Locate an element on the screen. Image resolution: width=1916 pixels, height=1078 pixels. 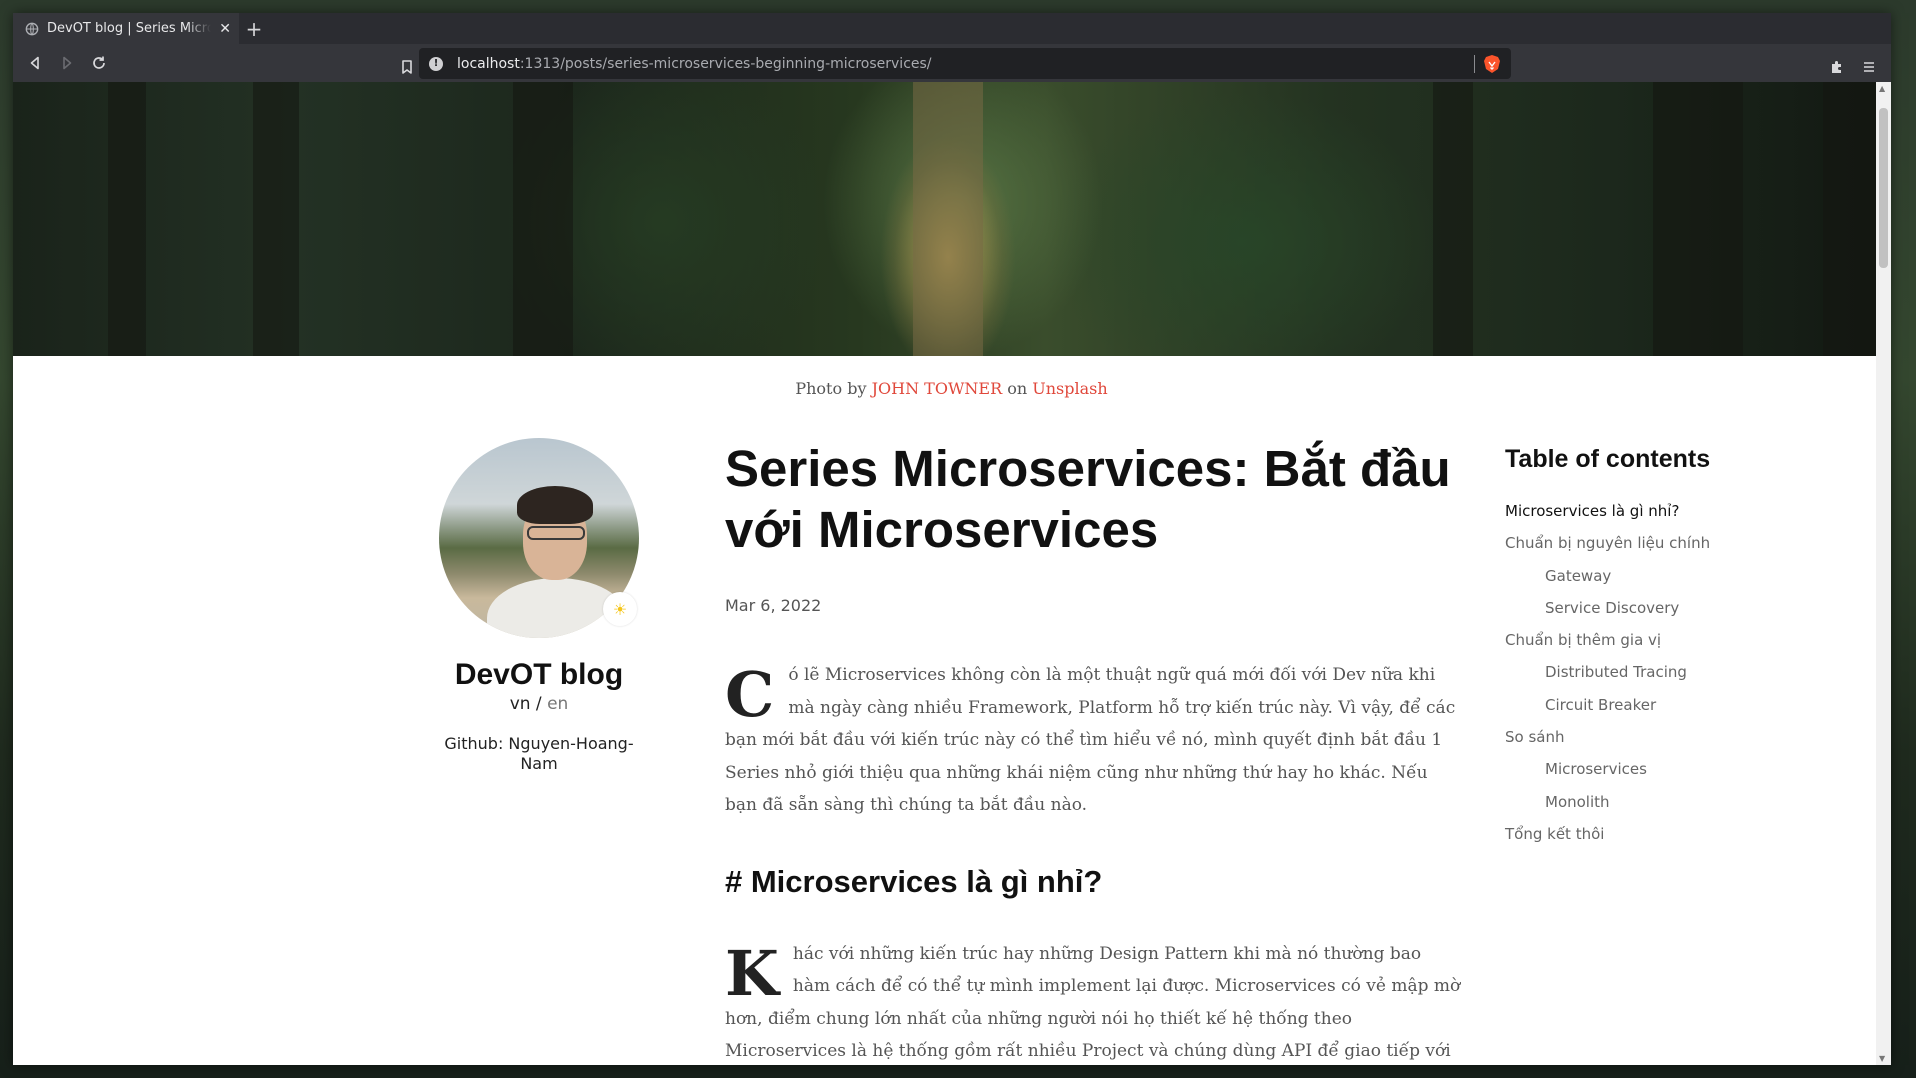
reload-icon is located at coordinates (99, 62).